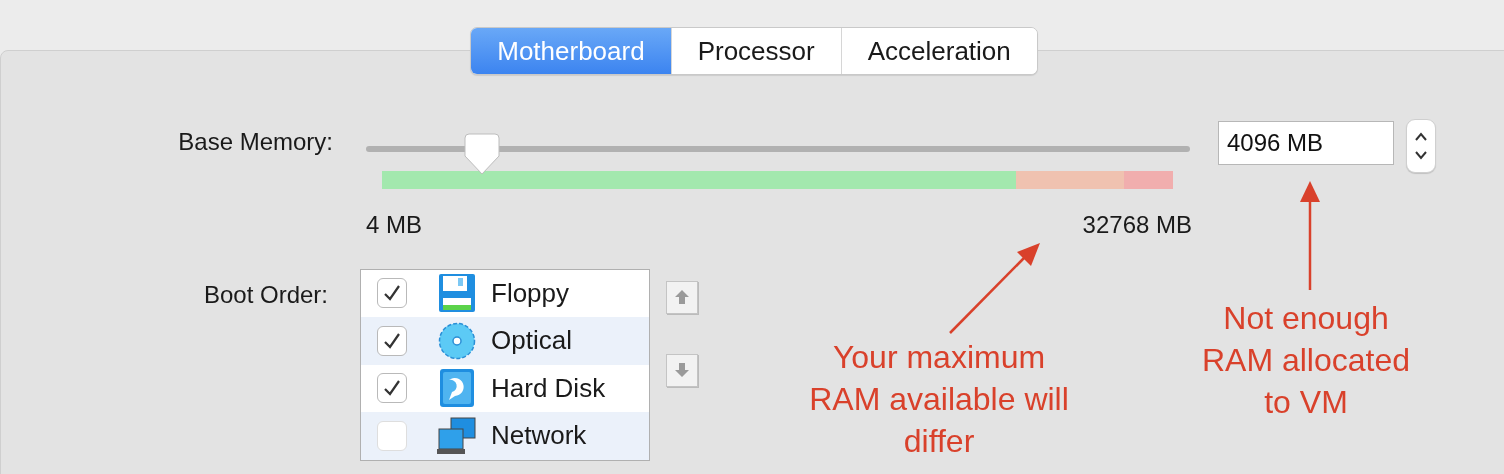 The width and height of the screenshot is (1504, 474). What do you see at coordinates (482, 154) in the screenshot?
I see `slider-thumb` at bounding box center [482, 154].